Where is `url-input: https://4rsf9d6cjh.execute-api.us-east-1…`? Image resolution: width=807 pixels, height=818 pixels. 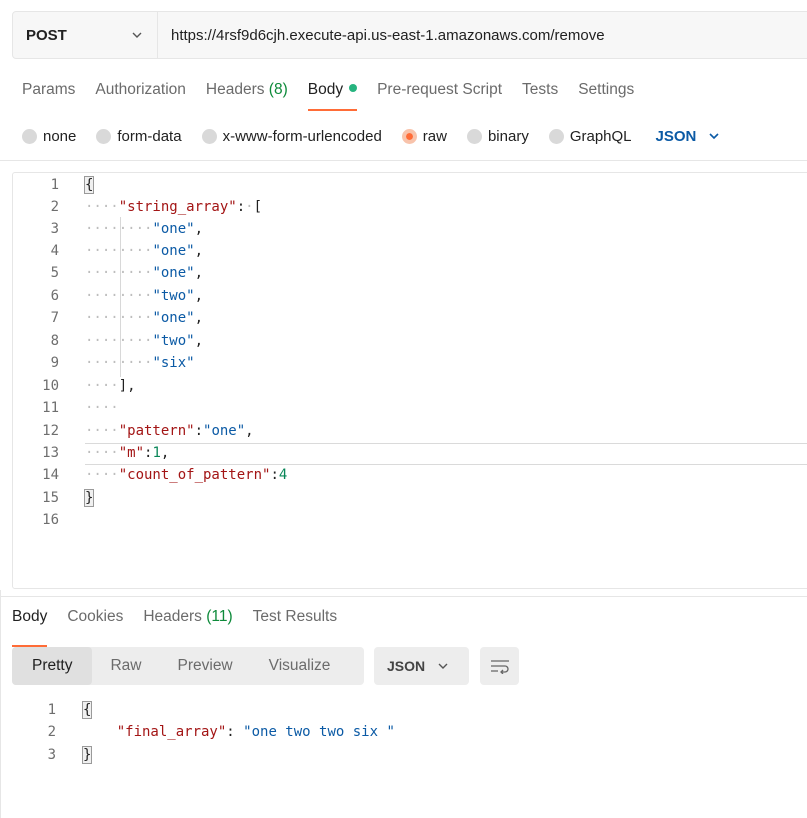 url-input: https://4rsf9d6cjh.execute-api.us-east-1… is located at coordinates (482, 35).